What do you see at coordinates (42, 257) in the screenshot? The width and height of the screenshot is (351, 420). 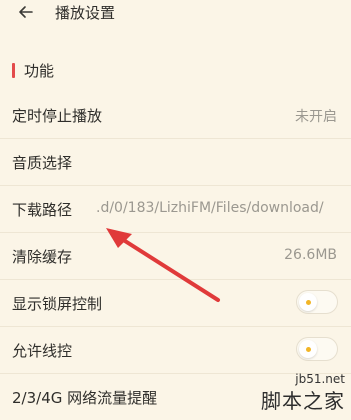 I see `row-label: 清除缓存` at bounding box center [42, 257].